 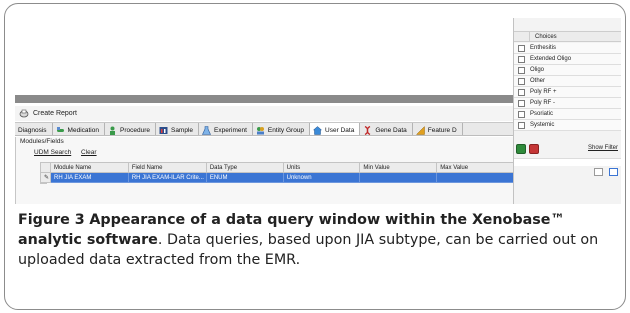 What do you see at coordinates (340, 130) in the screenshot?
I see `tab-label: User Data` at bounding box center [340, 130].